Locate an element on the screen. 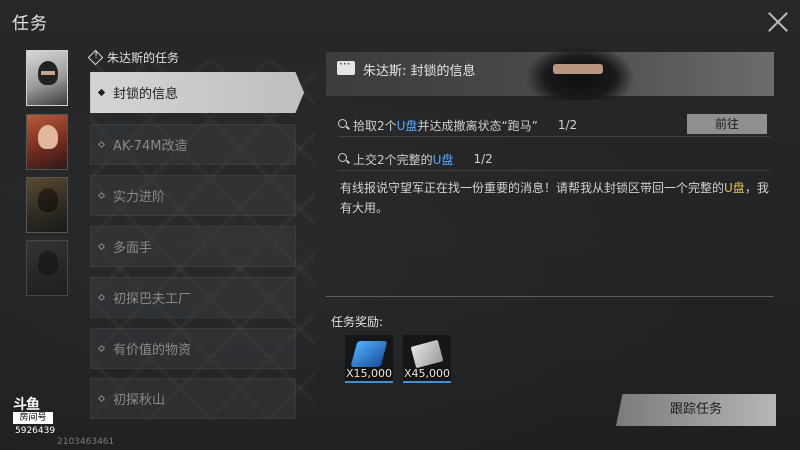  avatar-judas is located at coordinates (47, 78).